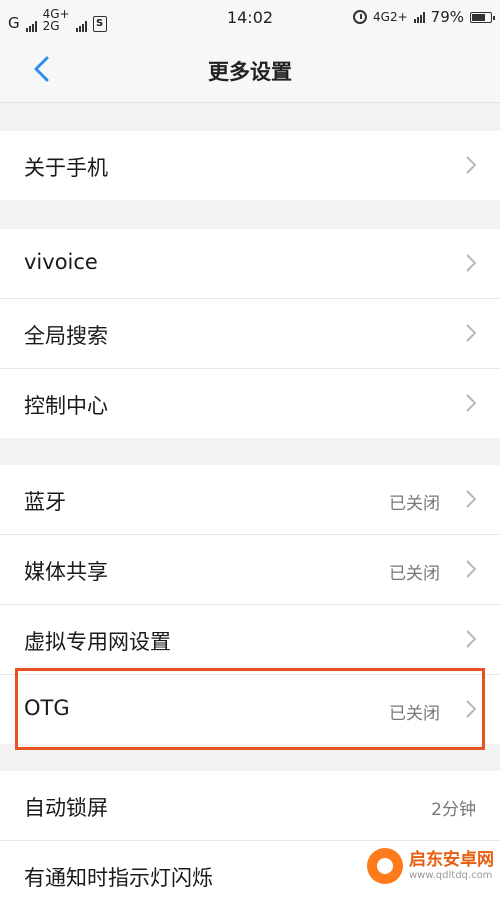  Describe the element at coordinates (61, 262) in the screenshot. I see `settings-item-label: vivoice` at that location.